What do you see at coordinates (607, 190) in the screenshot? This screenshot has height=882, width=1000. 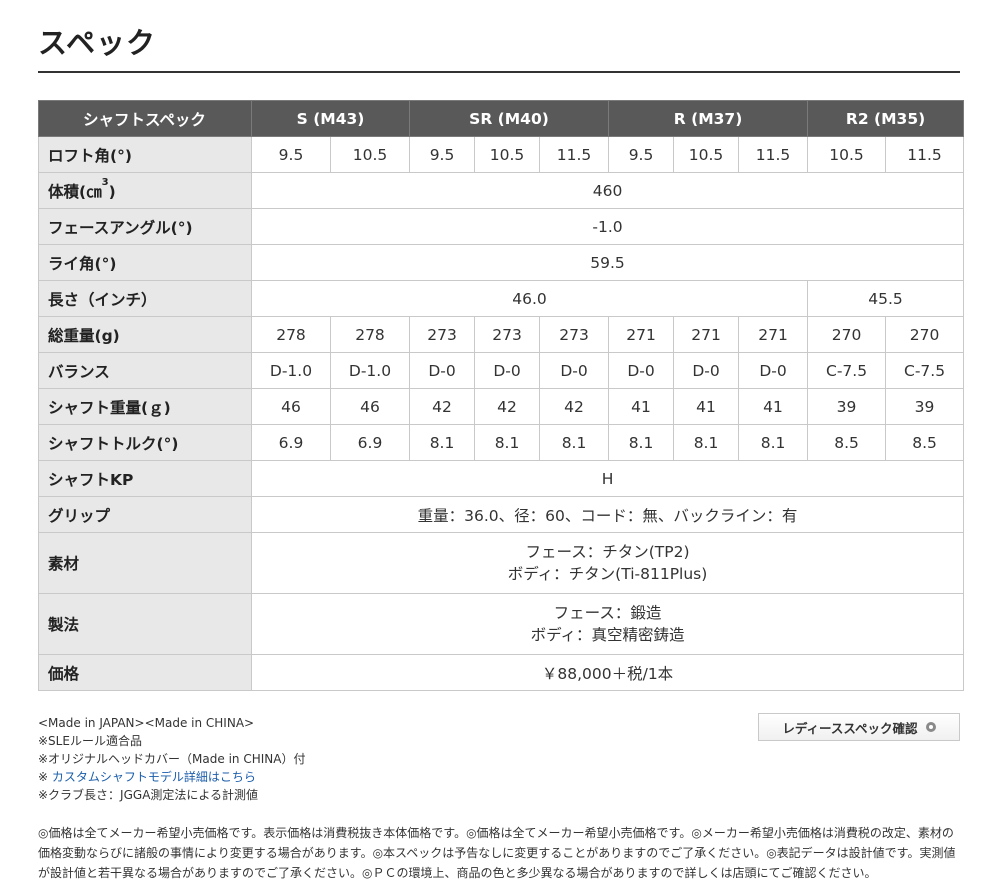 I see `volume-value: 460` at bounding box center [607, 190].